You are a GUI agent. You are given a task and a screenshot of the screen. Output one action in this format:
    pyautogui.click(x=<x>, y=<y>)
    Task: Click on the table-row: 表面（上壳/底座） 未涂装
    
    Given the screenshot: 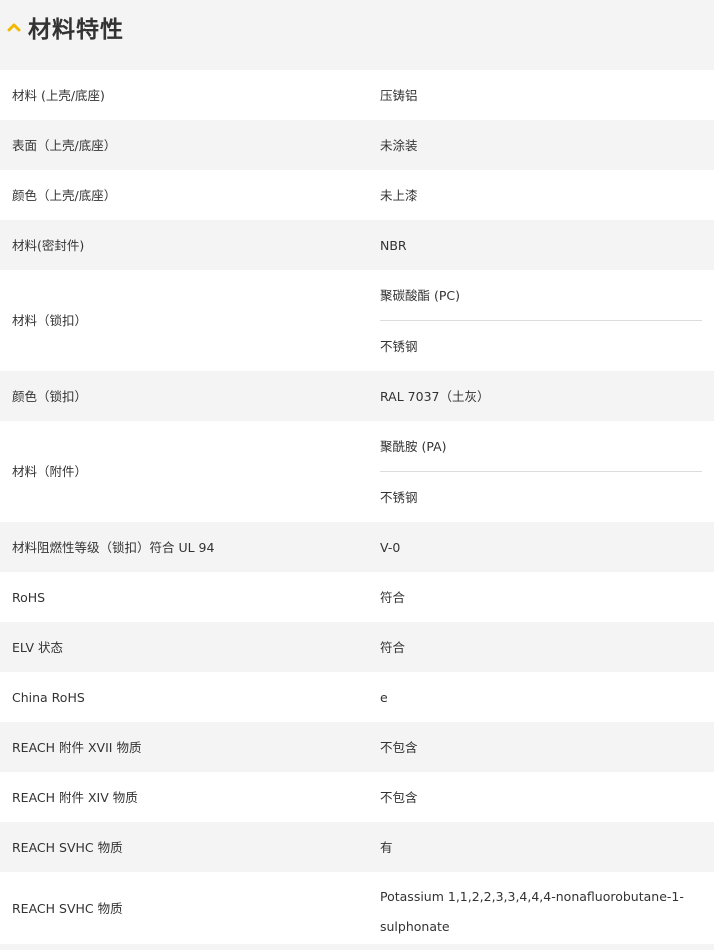 What is the action you would take?
    pyautogui.click(x=357, y=145)
    